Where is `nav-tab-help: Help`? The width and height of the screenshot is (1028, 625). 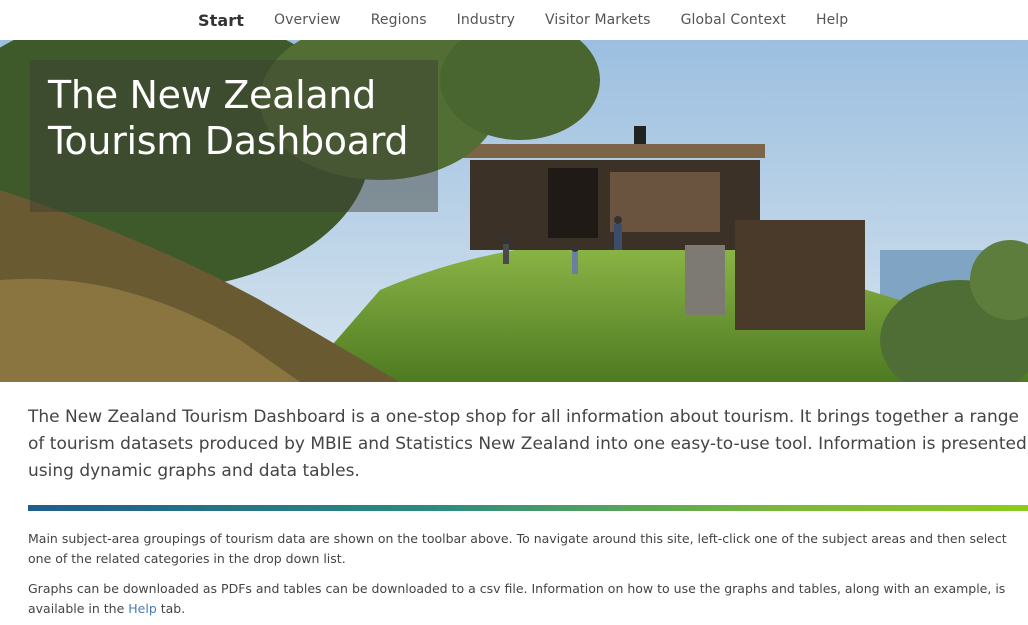
nav-tab-help: Help is located at coordinates (832, 20).